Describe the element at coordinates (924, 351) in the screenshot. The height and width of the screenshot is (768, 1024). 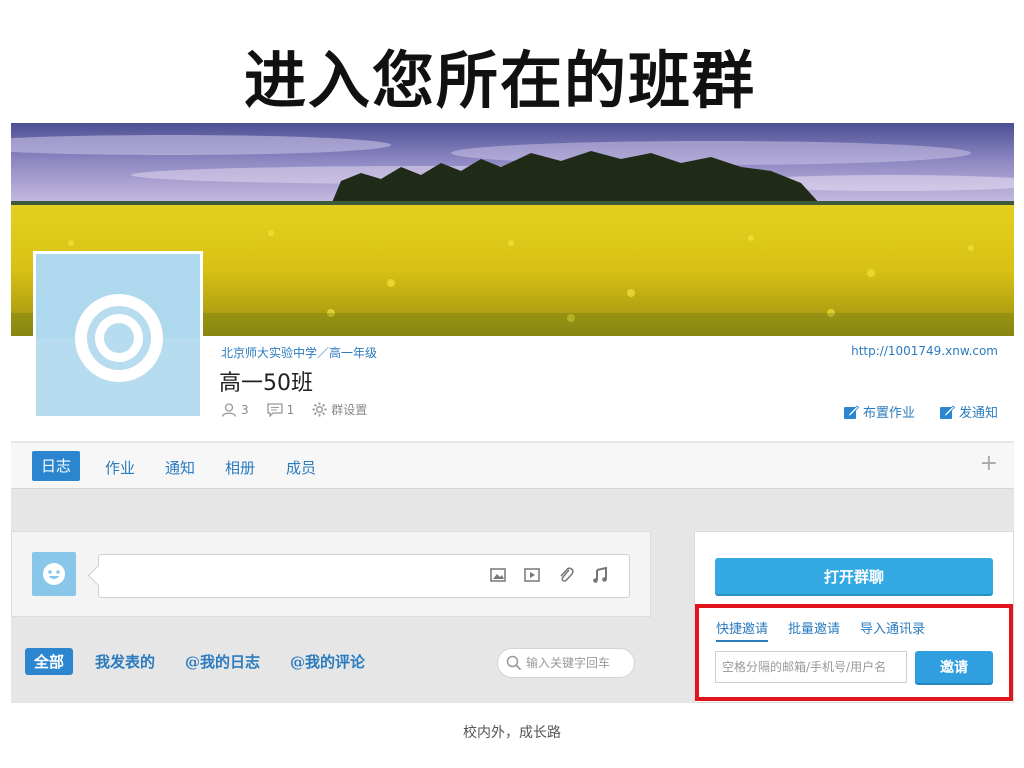
I see `class-url-link: http://1001749.xnw.com` at that location.